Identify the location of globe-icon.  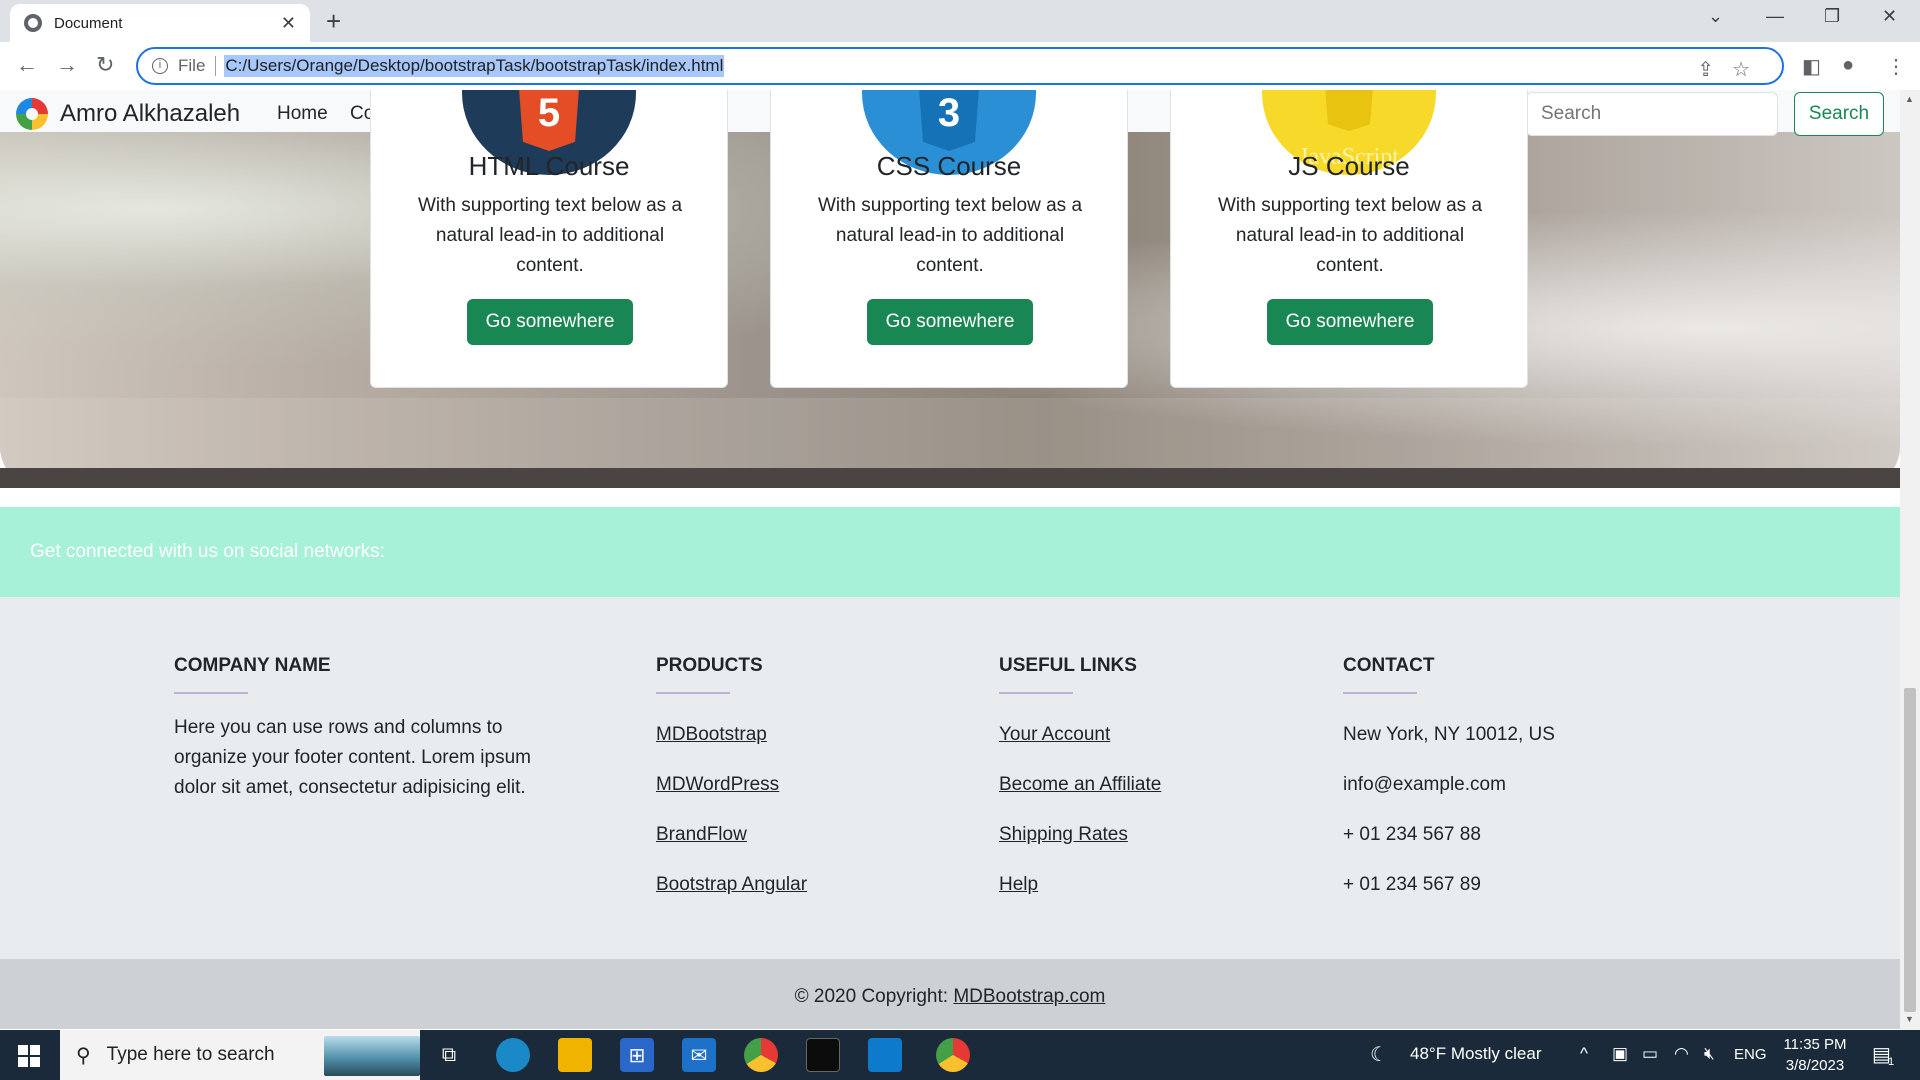
(33, 23).